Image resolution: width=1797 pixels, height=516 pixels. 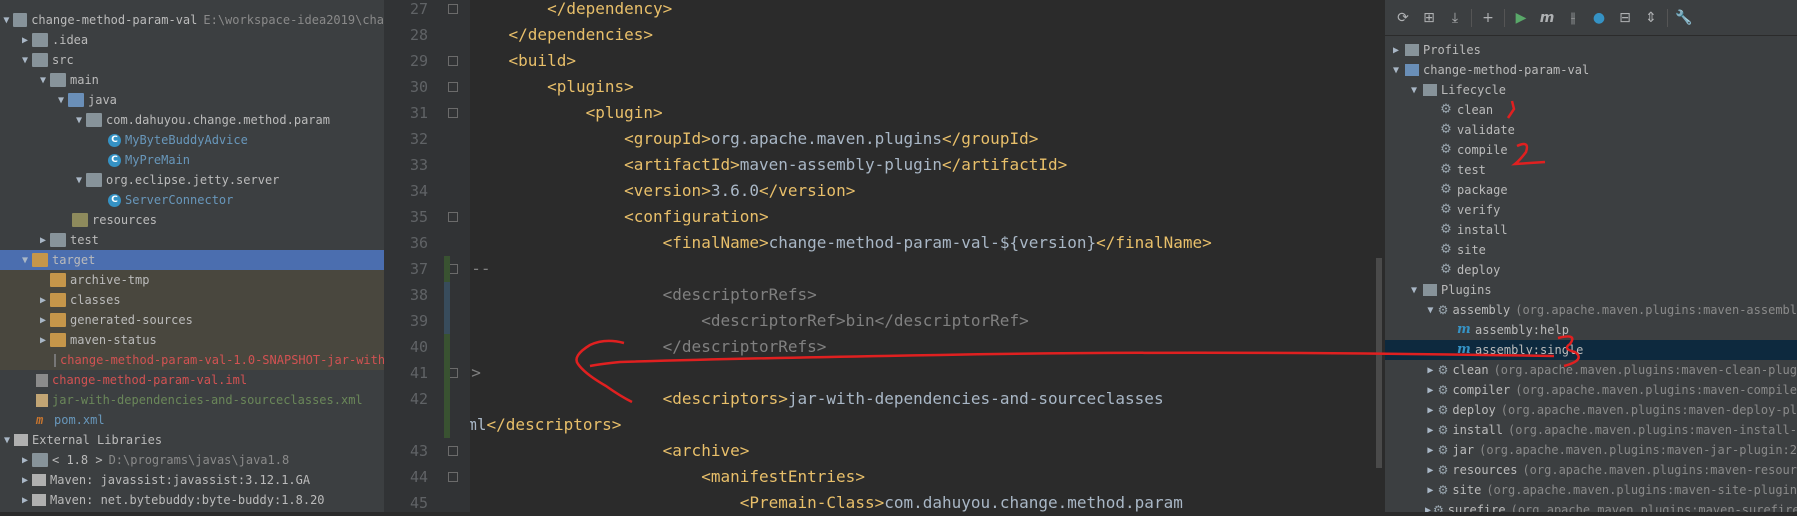 I want to click on annotation-pointer-line, so click(x=1072, y=359).